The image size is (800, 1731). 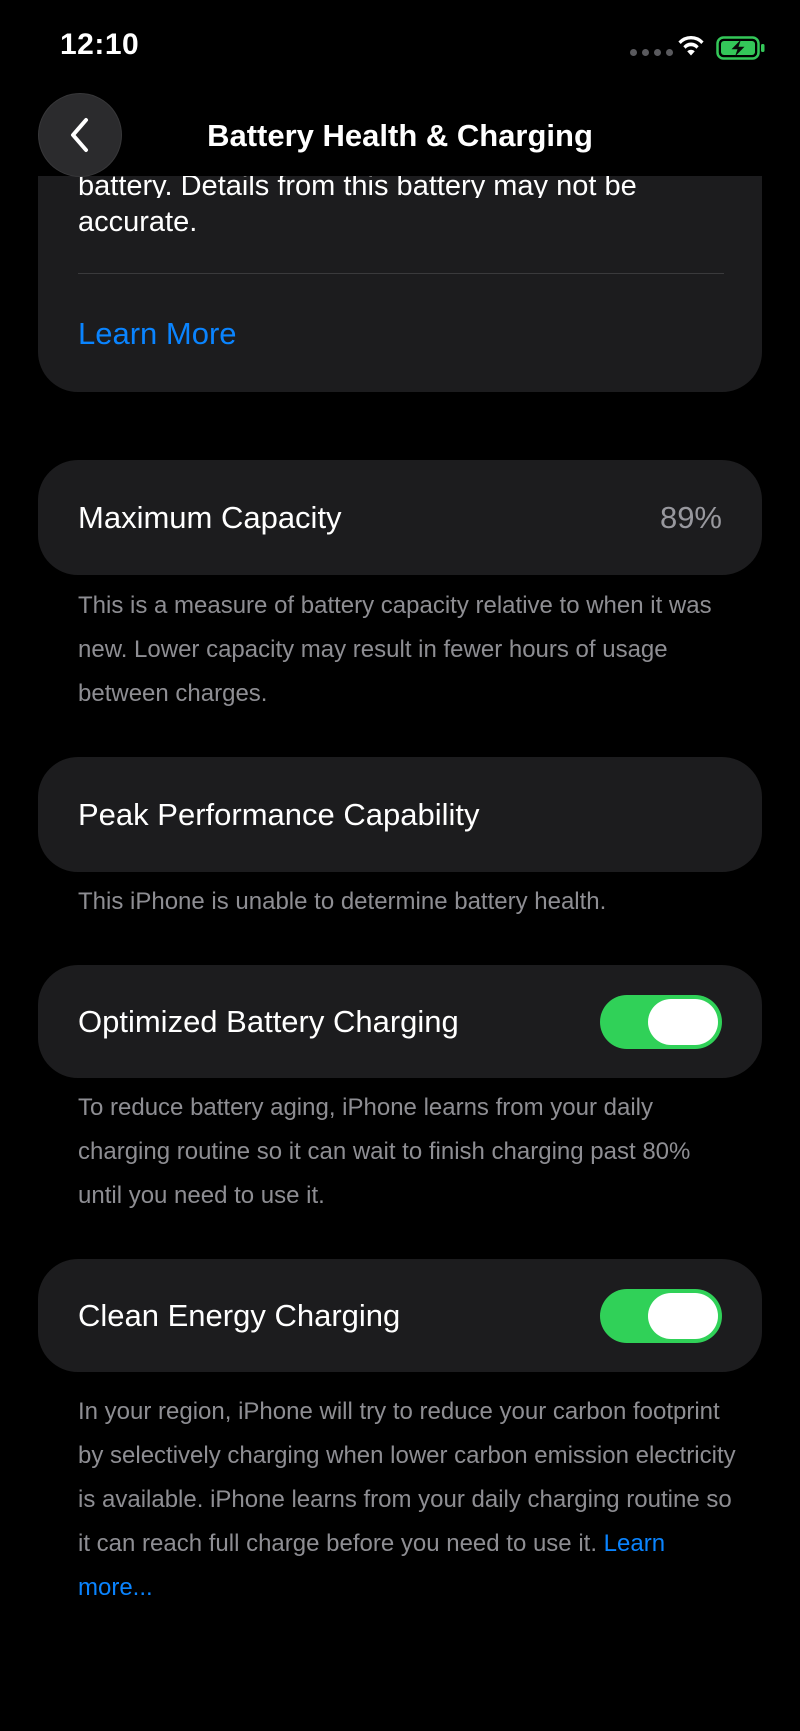 I want to click on clean-energy-label: Clean Energy Charging, so click(x=239, y=1315).